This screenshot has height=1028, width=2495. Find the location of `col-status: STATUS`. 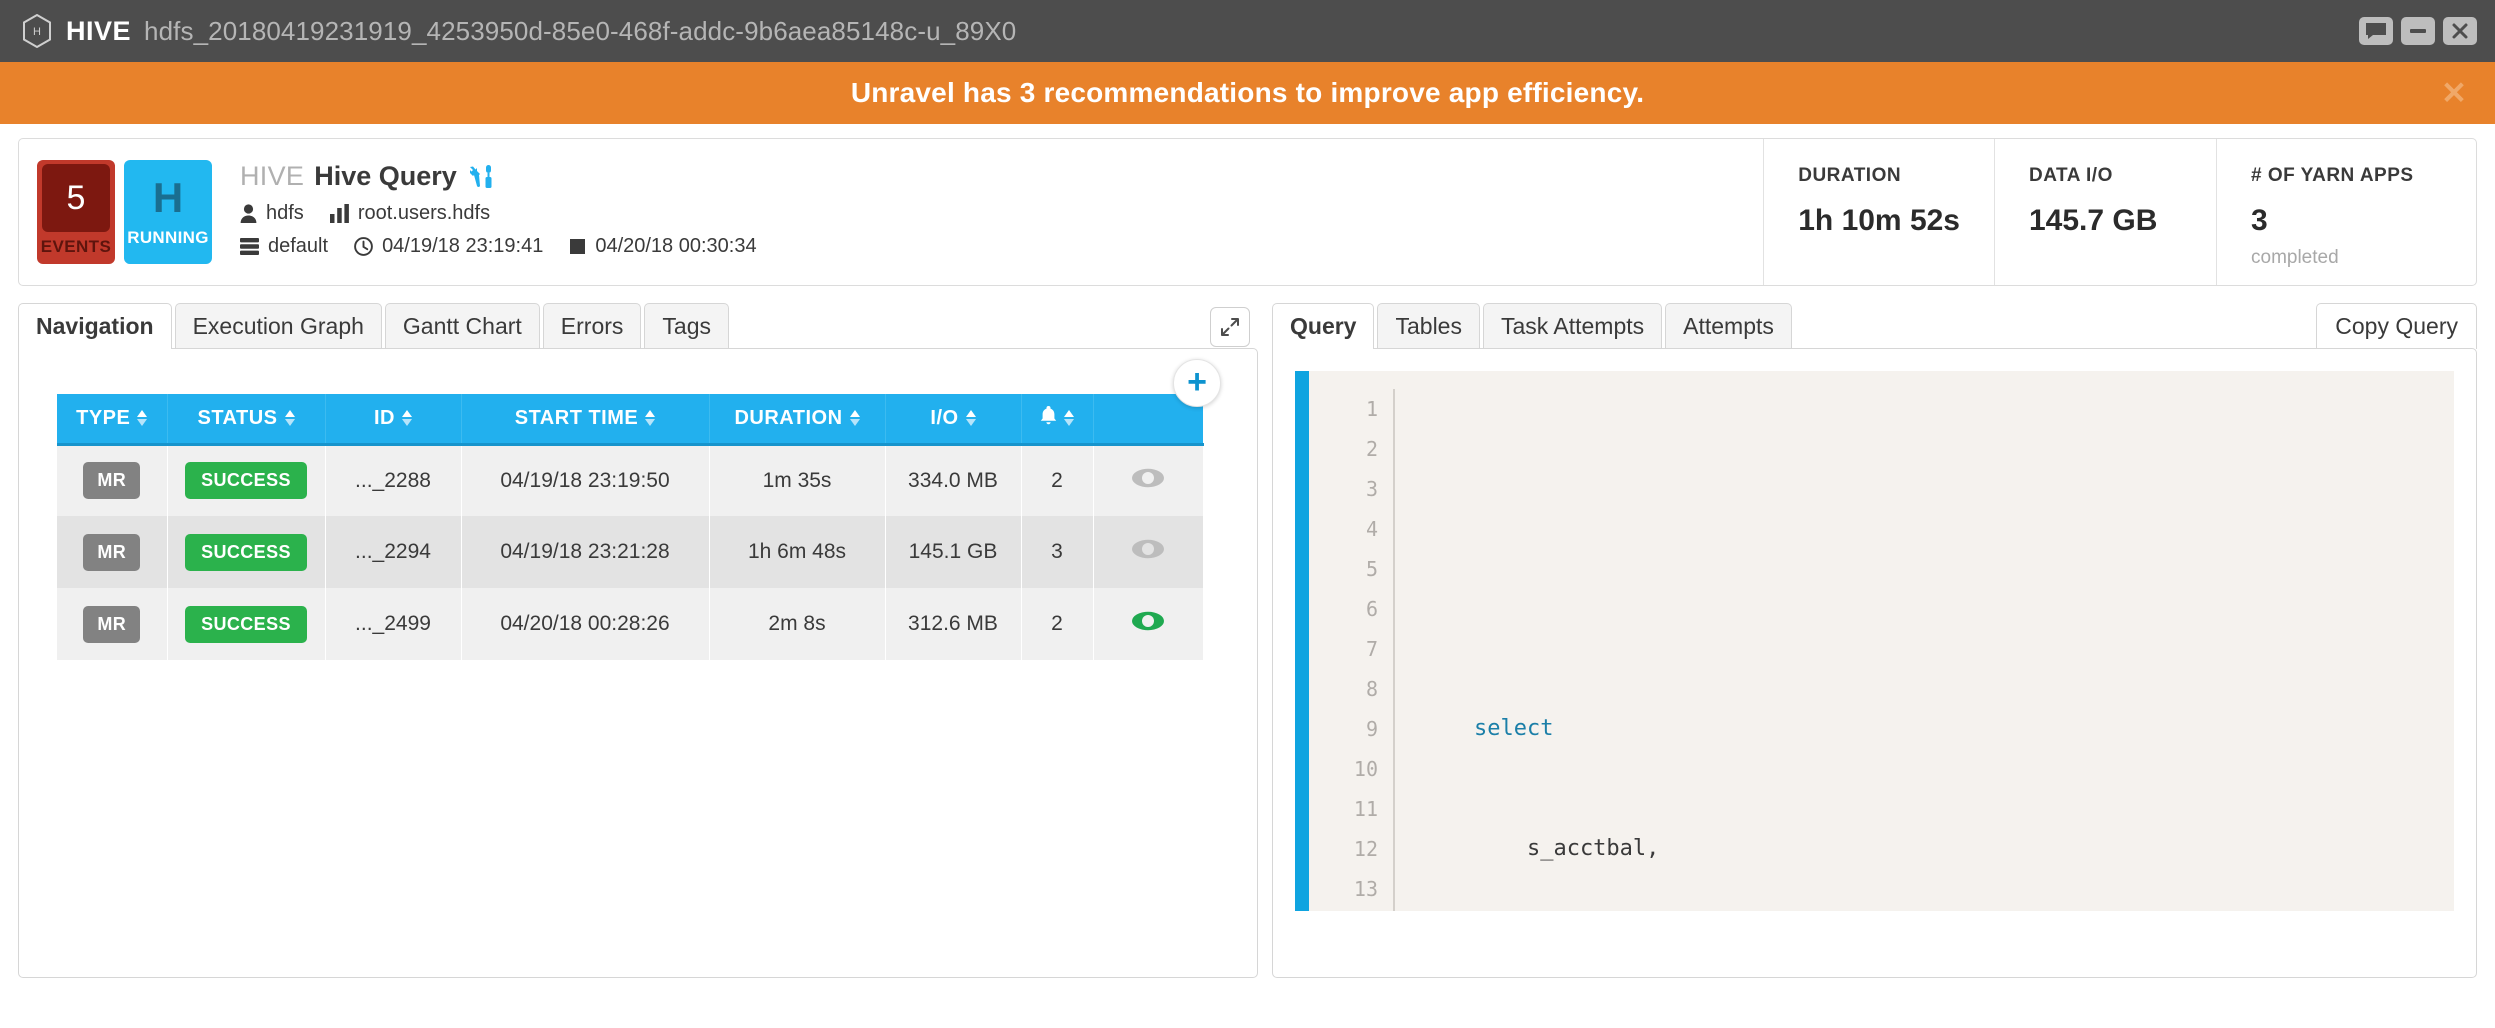

col-status: STATUS is located at coordinates (246, 420).